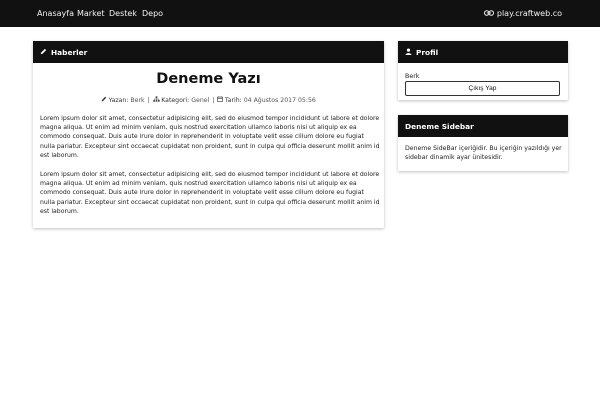 This screenshot has height=403, width=600. Describe the element at coordinates (208, 79) in the screenshot. I see `post-title: Deneme Yazı` at that location.